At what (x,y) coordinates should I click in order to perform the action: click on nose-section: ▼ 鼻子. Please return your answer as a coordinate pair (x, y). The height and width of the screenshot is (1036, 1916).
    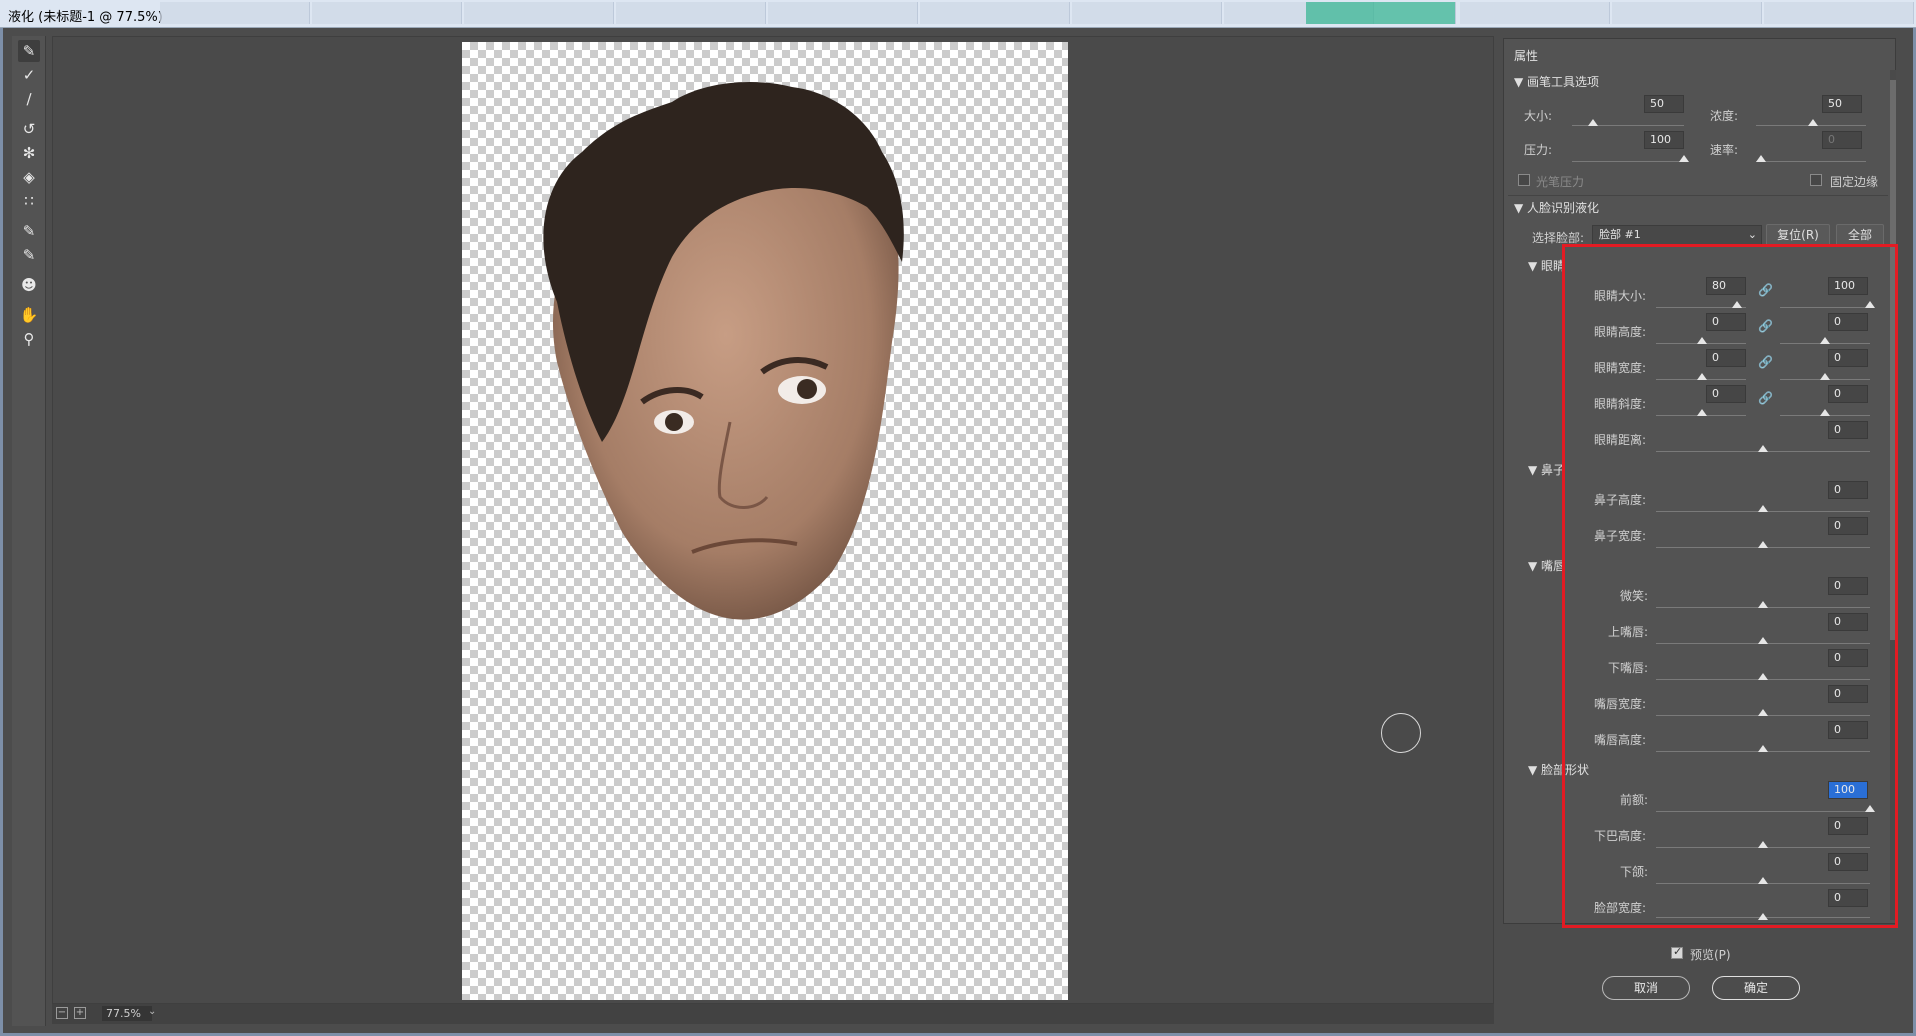
    Looking at the image, I should click on (1546, 469).